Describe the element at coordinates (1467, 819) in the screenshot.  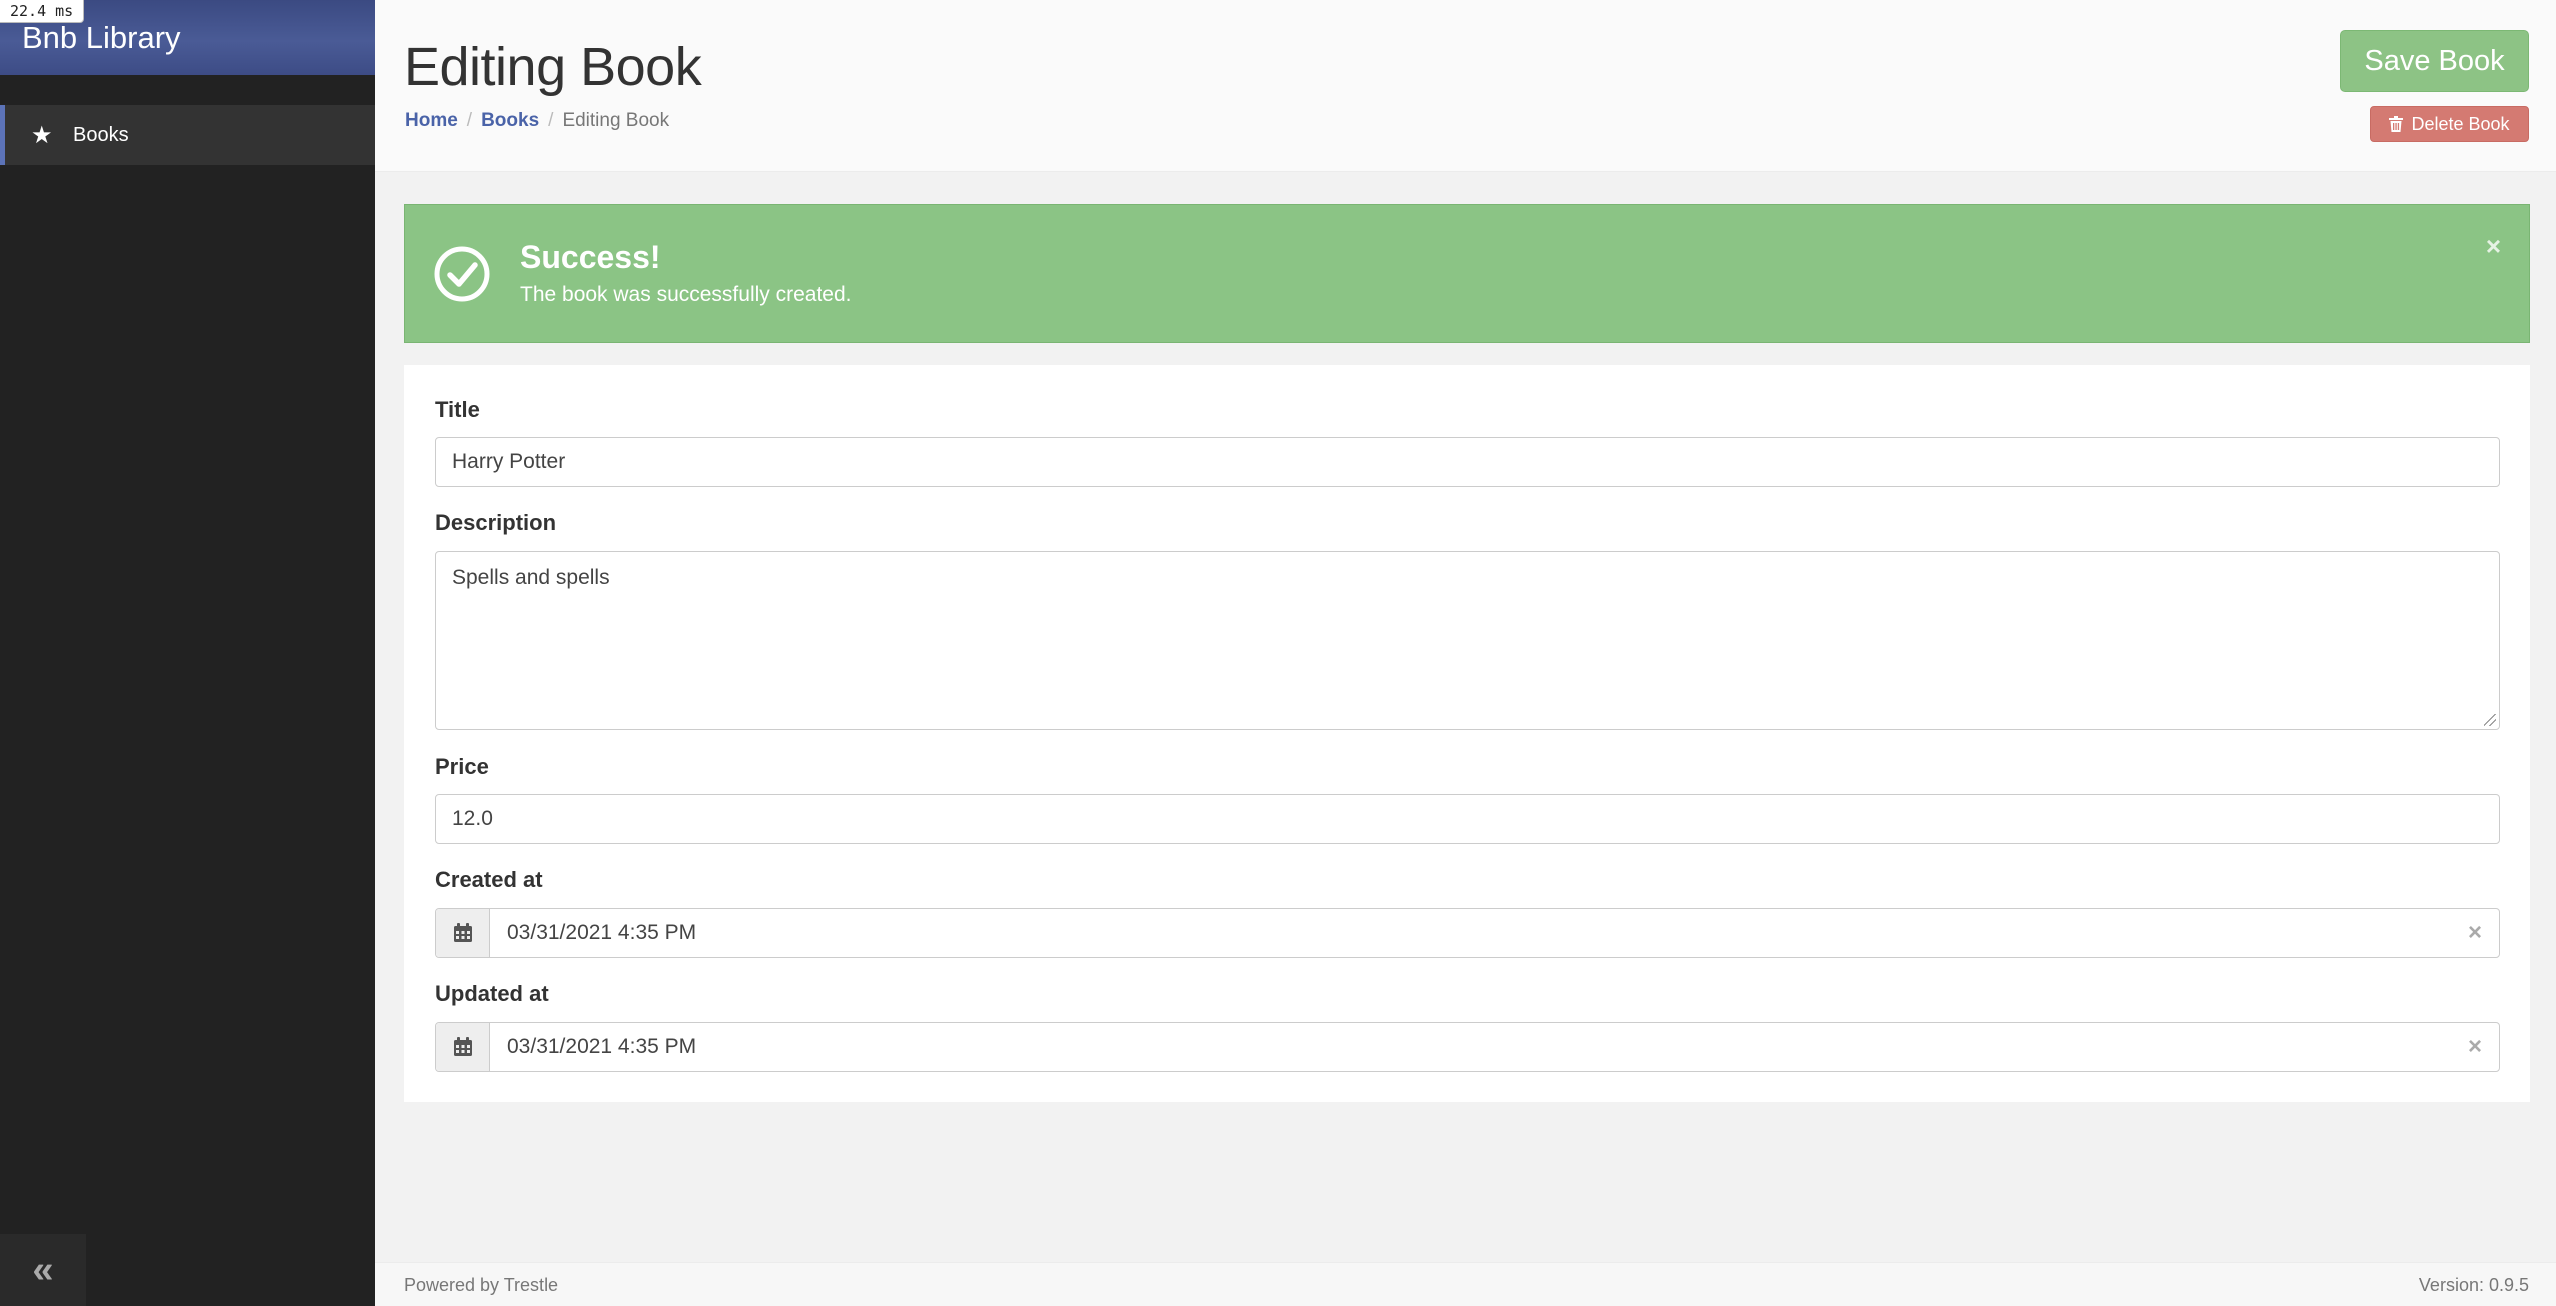
I see `price-field: 12.0` at that location.